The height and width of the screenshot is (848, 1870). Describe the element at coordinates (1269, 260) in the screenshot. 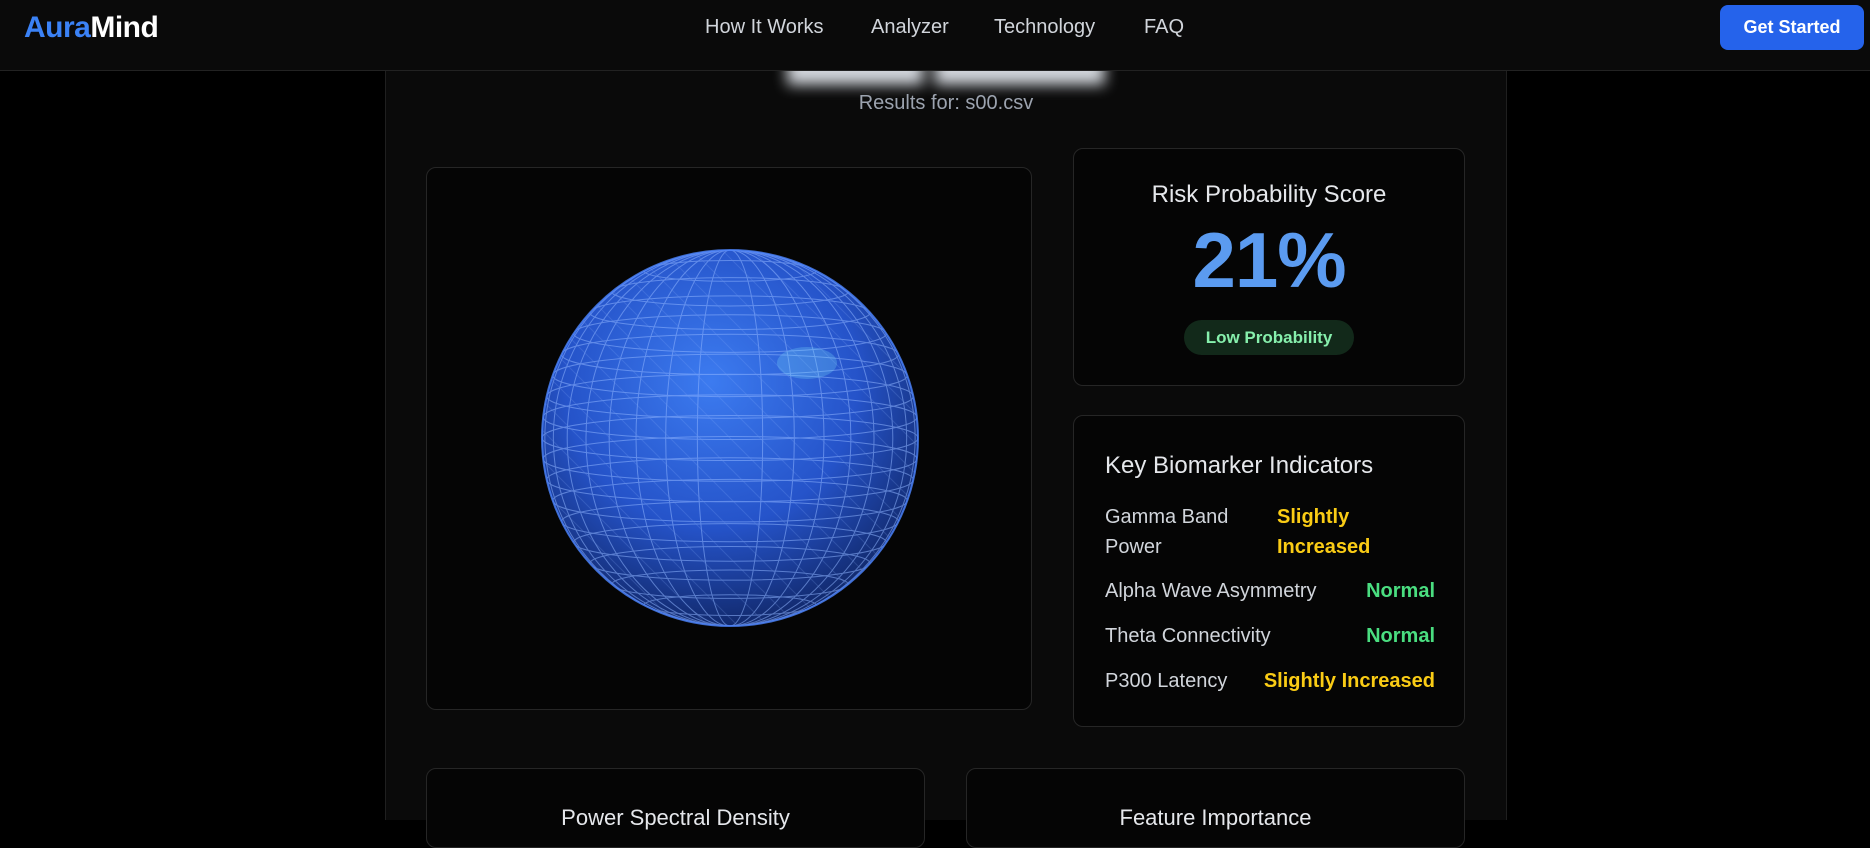

I see `risk-score-value: 21%` at that location.